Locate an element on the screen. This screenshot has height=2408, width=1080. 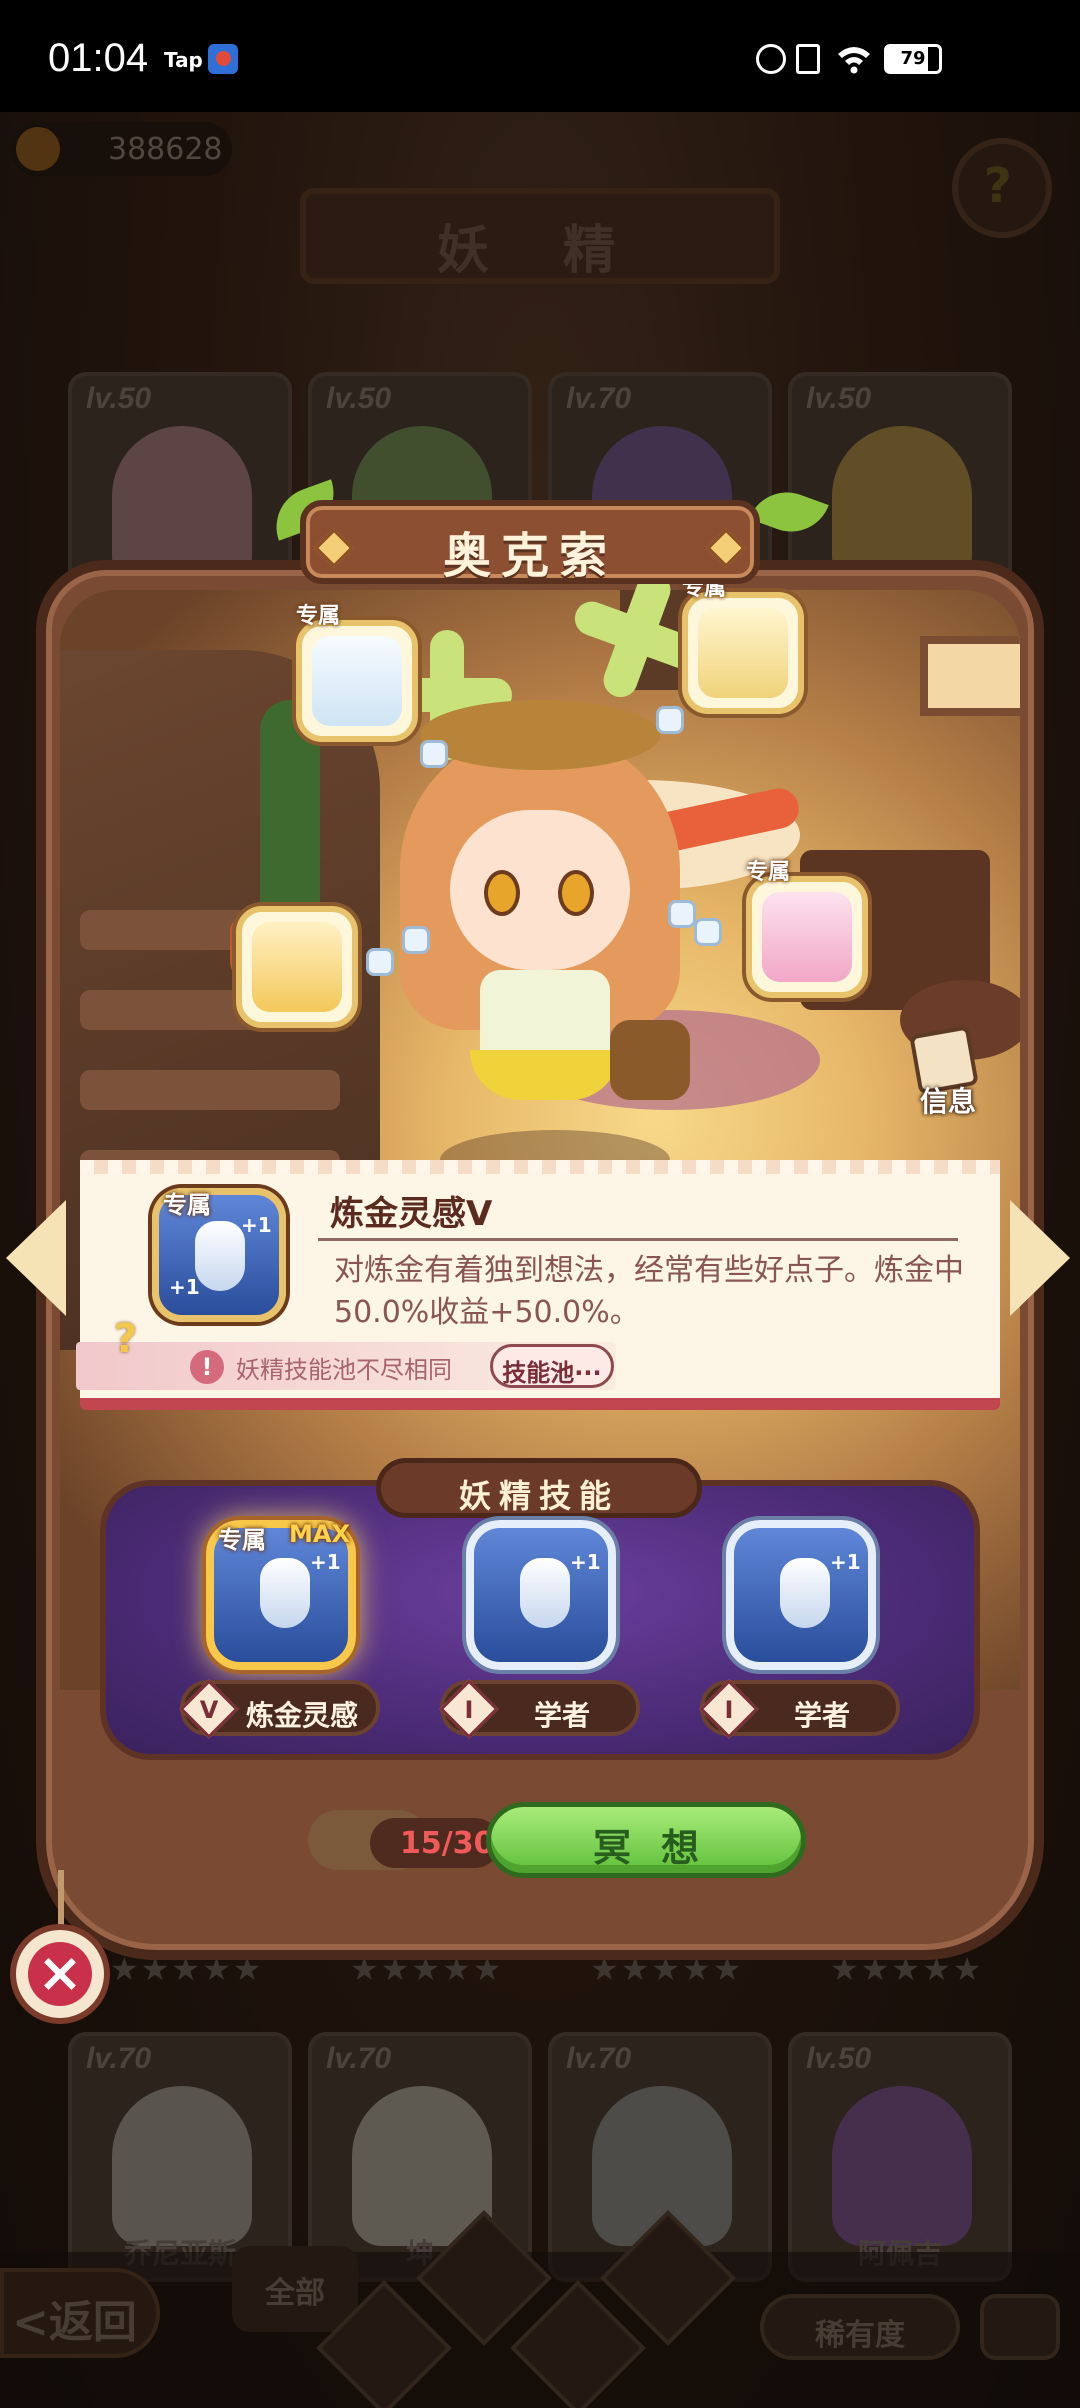
status-bar: 01:04 Tap 79 is located at coordinates (540, 56).